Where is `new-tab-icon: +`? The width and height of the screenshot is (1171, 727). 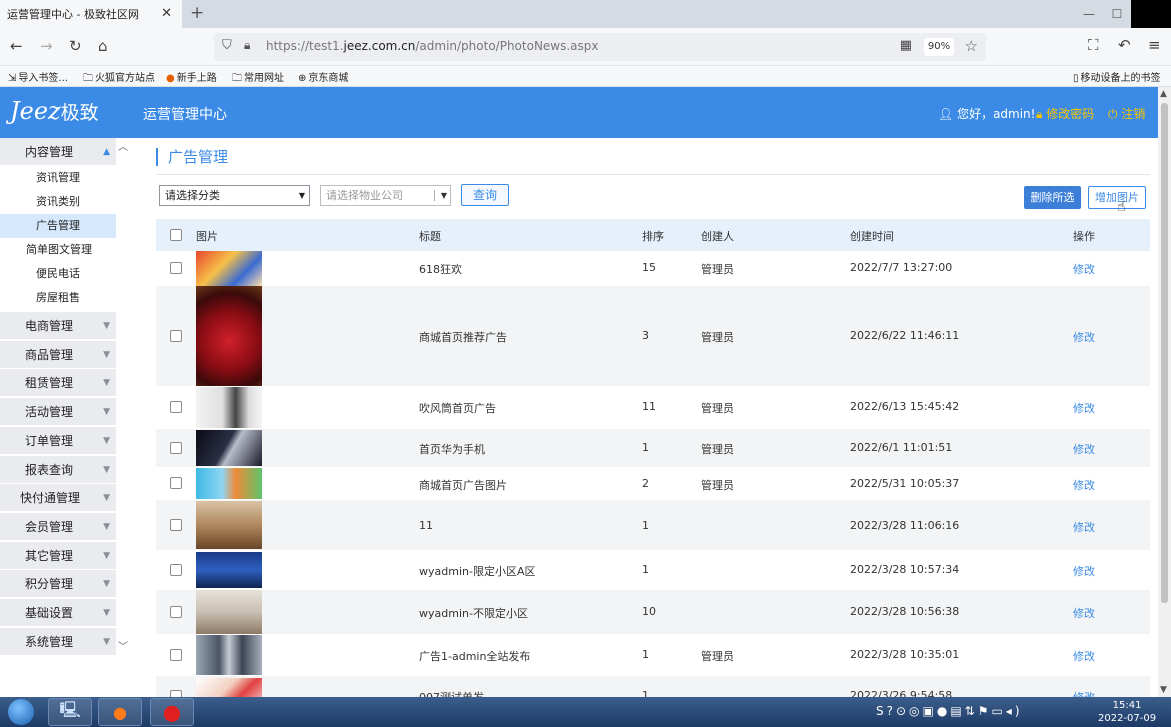
new-tab-icon: + is located at coordinates (197, 13).